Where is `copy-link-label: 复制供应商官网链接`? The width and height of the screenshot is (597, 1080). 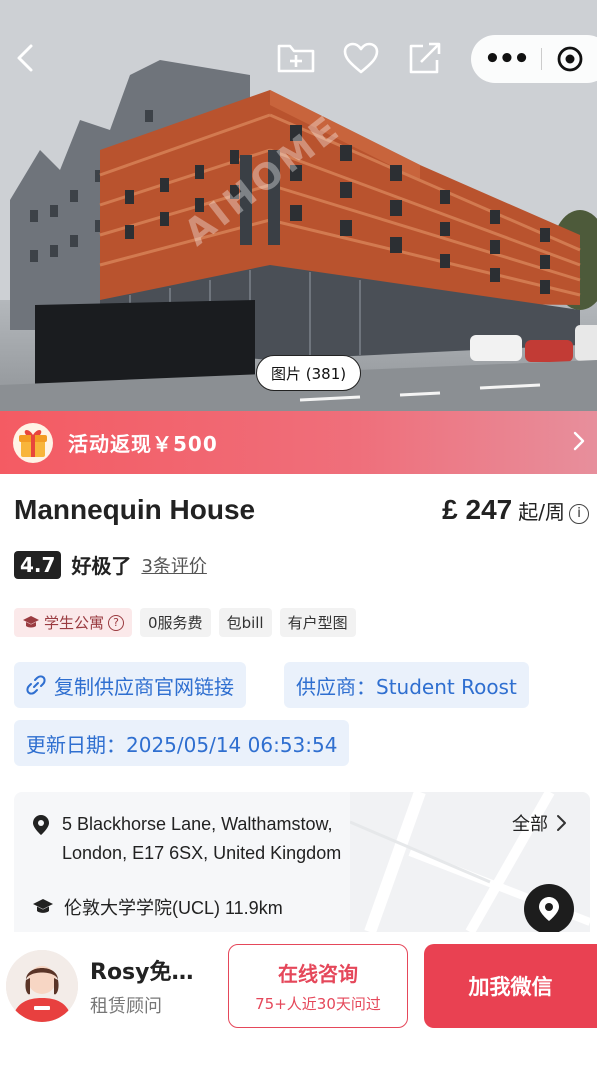 copy-link-label: 复制供应商官网链接 is located at coordinates (144, 686).